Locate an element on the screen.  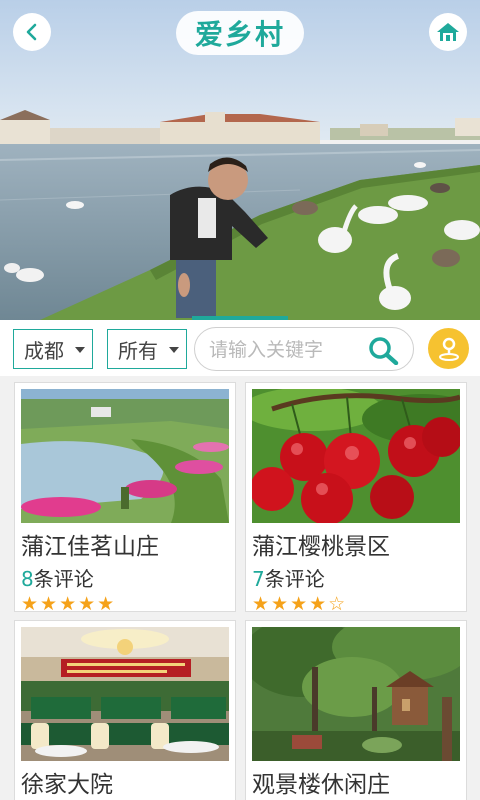
place-card: 徐家大院 is located at coordinates (125, 710).